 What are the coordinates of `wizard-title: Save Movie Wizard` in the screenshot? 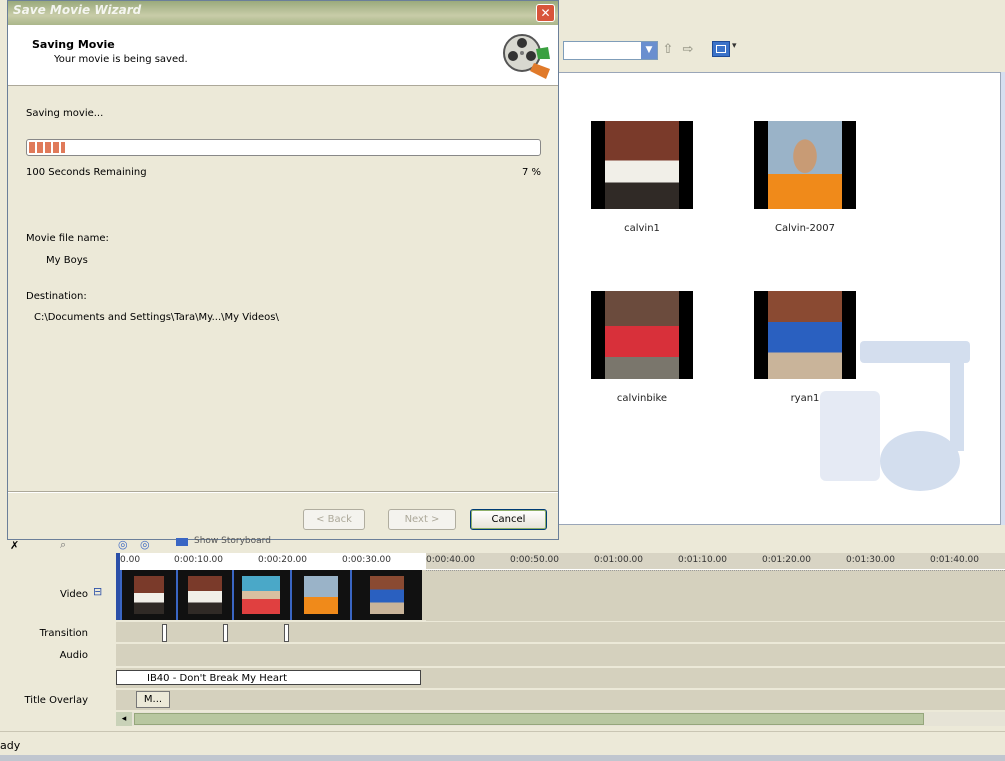 It's located at (77, 10).